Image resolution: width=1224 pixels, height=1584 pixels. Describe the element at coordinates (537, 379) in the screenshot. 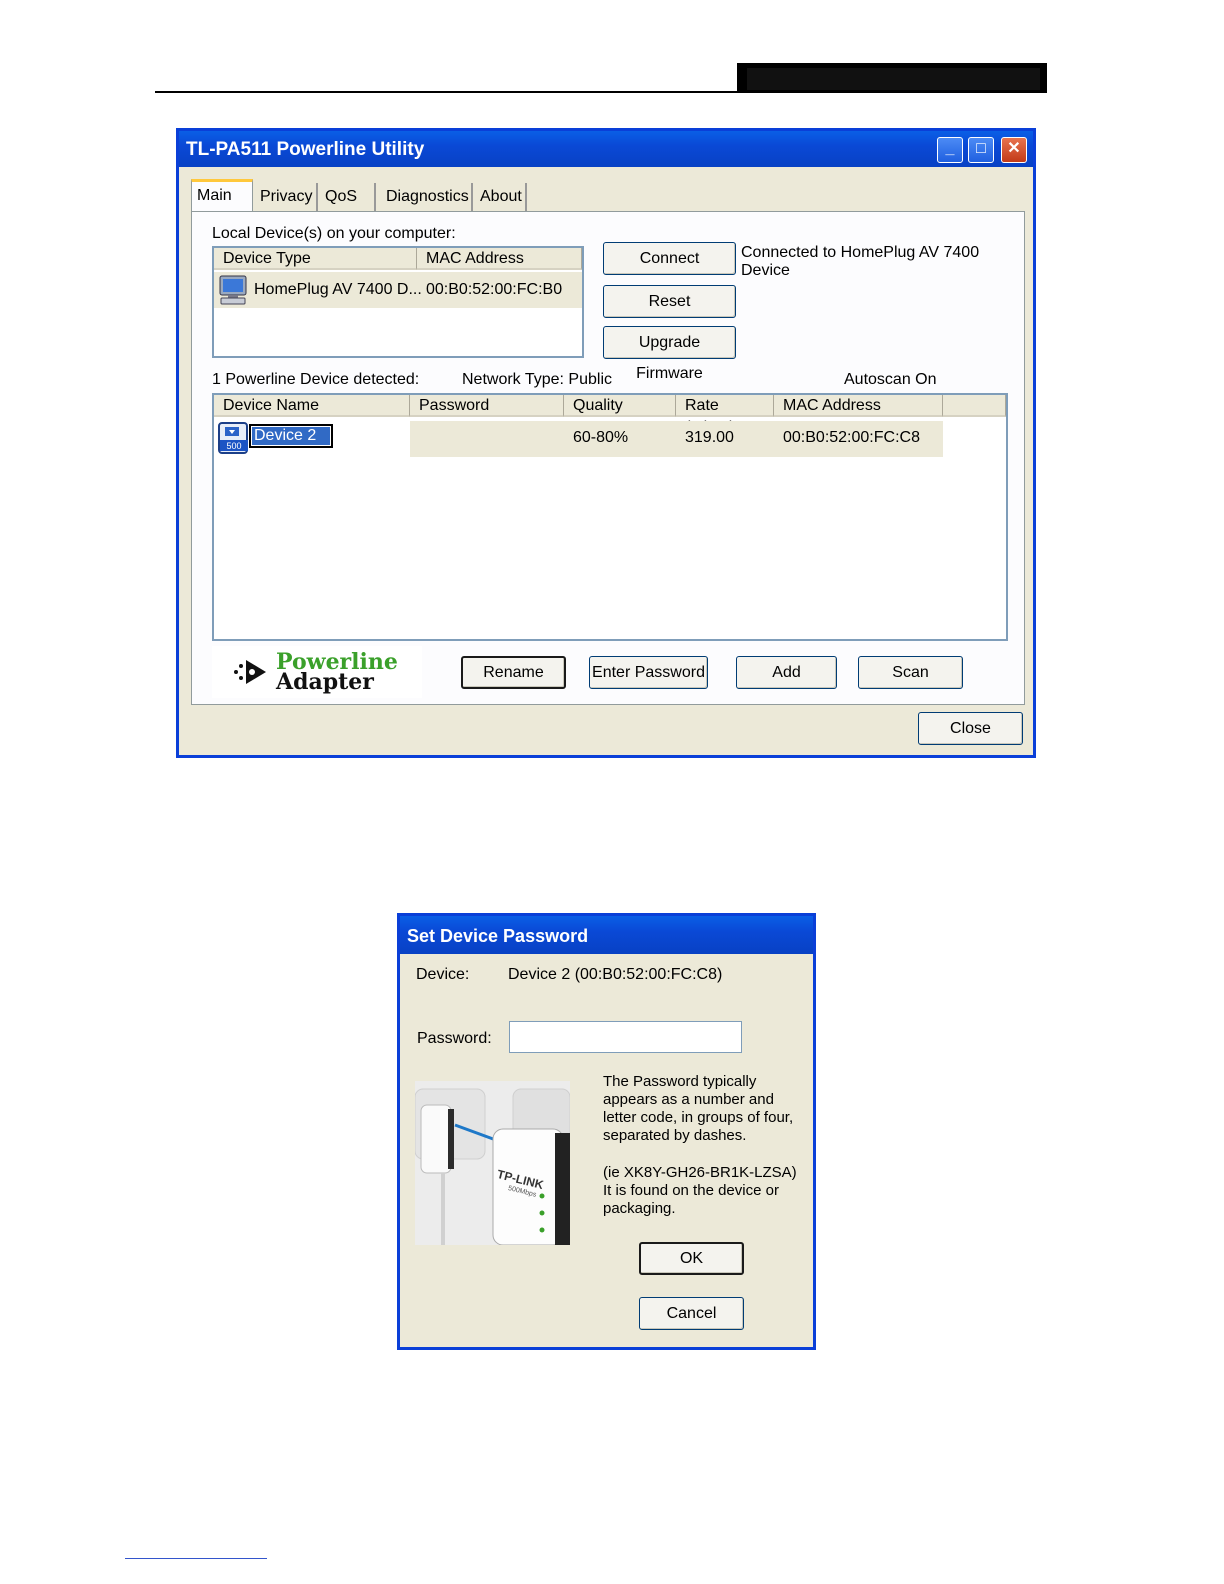

I see `network-type-label: Network Type: Public` at that location.